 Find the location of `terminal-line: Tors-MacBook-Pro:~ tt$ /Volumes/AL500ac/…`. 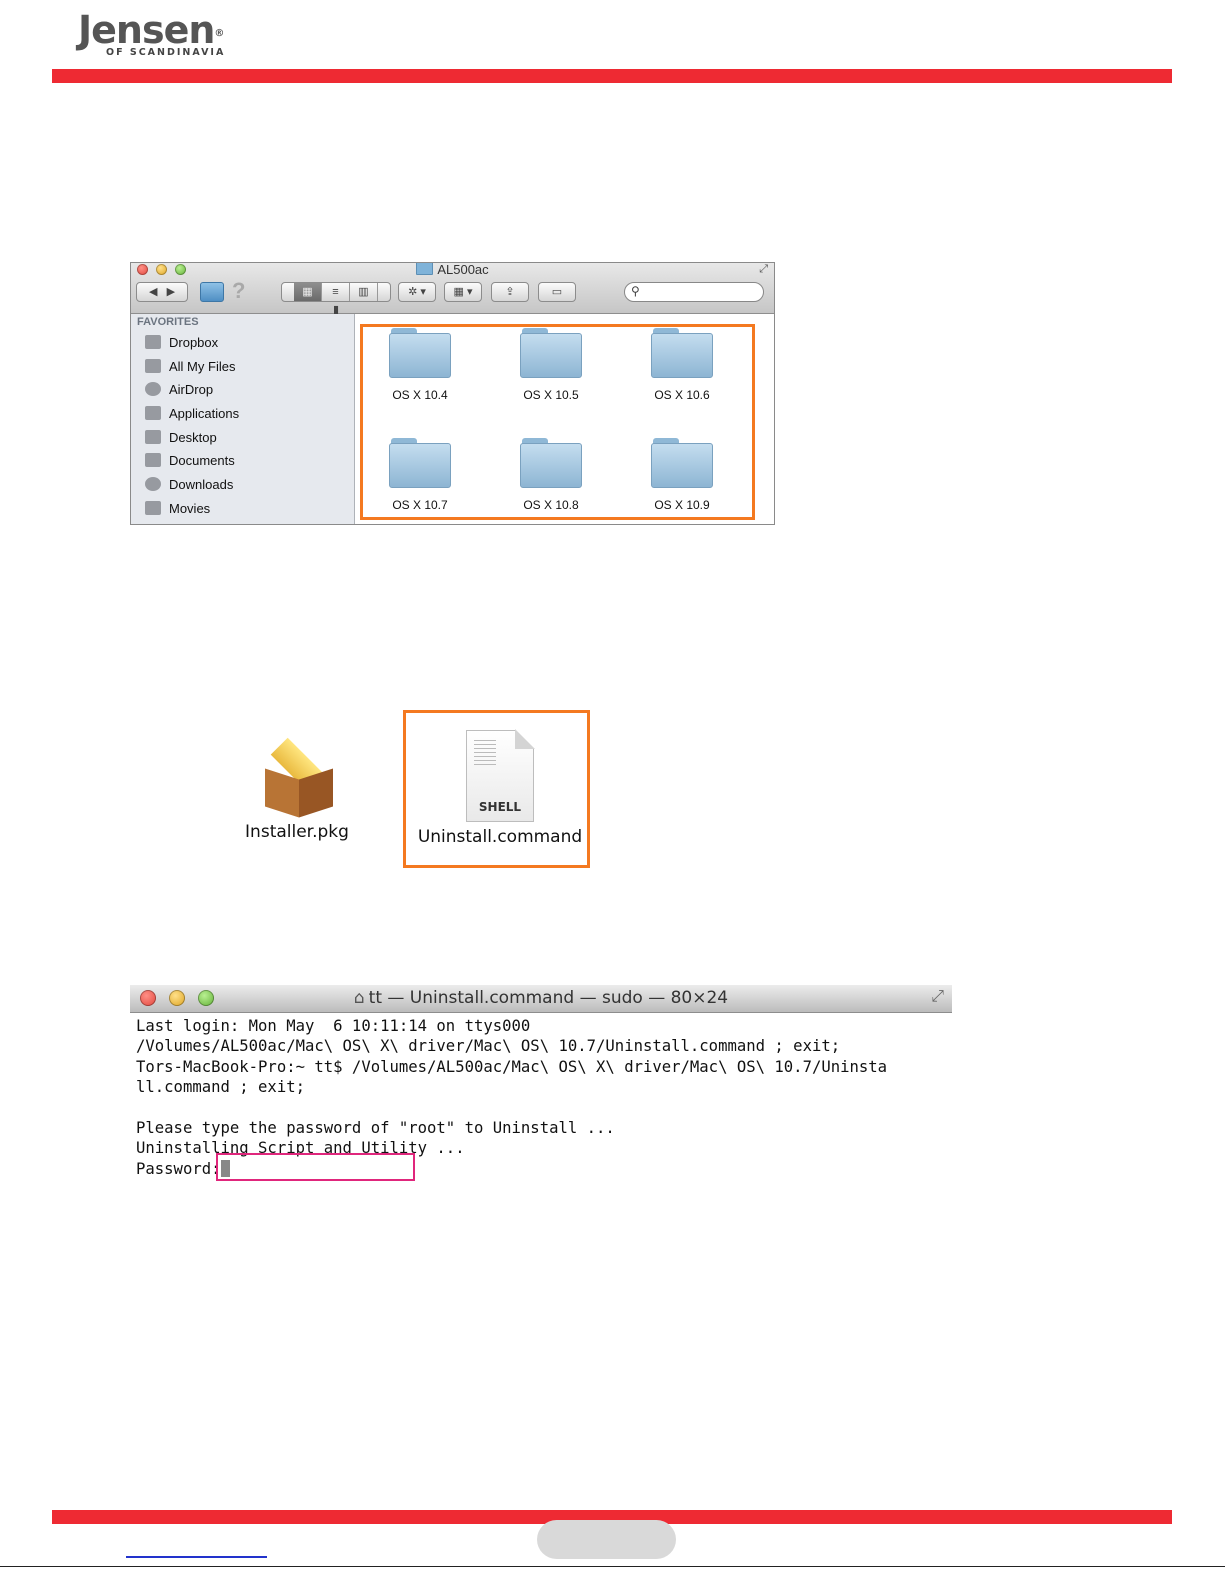

terminal-line: Tors-MacBook-Pro:~ tt$ /Volumes/AL500ac/… is located at coordinates (512, 1066).